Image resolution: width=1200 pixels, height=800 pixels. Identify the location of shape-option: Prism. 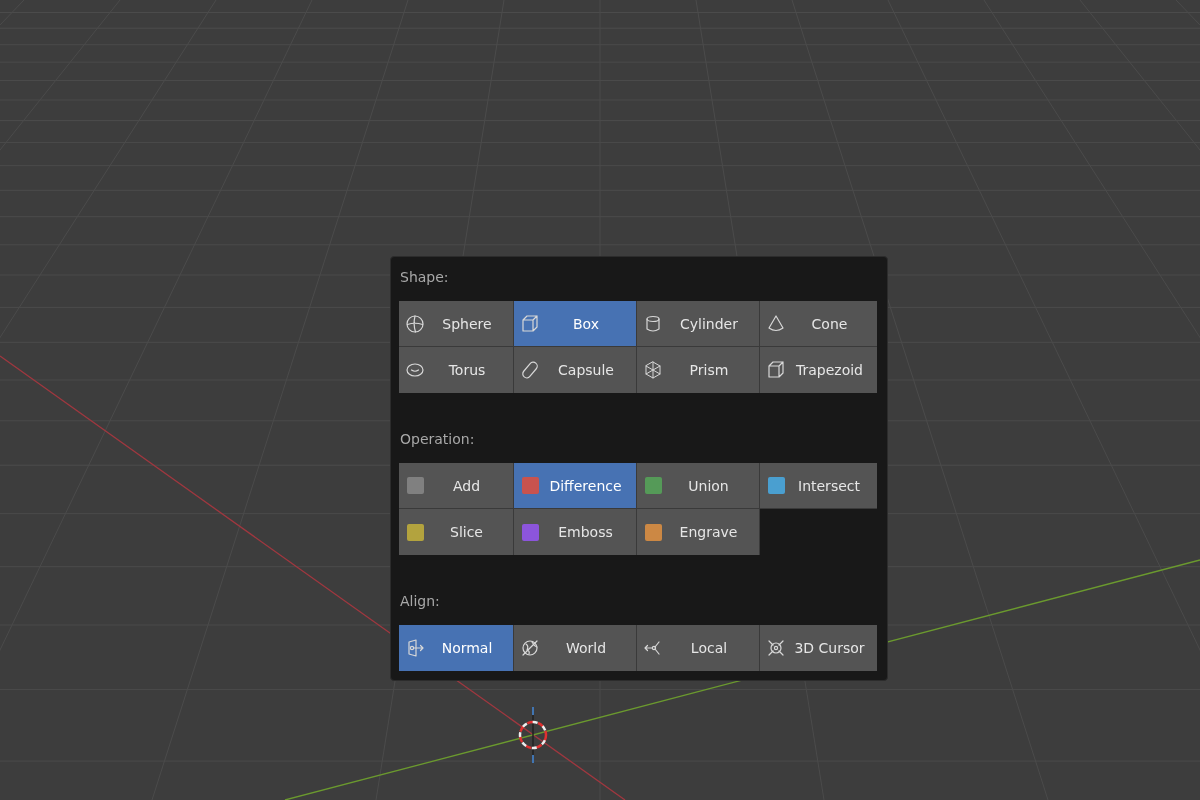
(698, 370).